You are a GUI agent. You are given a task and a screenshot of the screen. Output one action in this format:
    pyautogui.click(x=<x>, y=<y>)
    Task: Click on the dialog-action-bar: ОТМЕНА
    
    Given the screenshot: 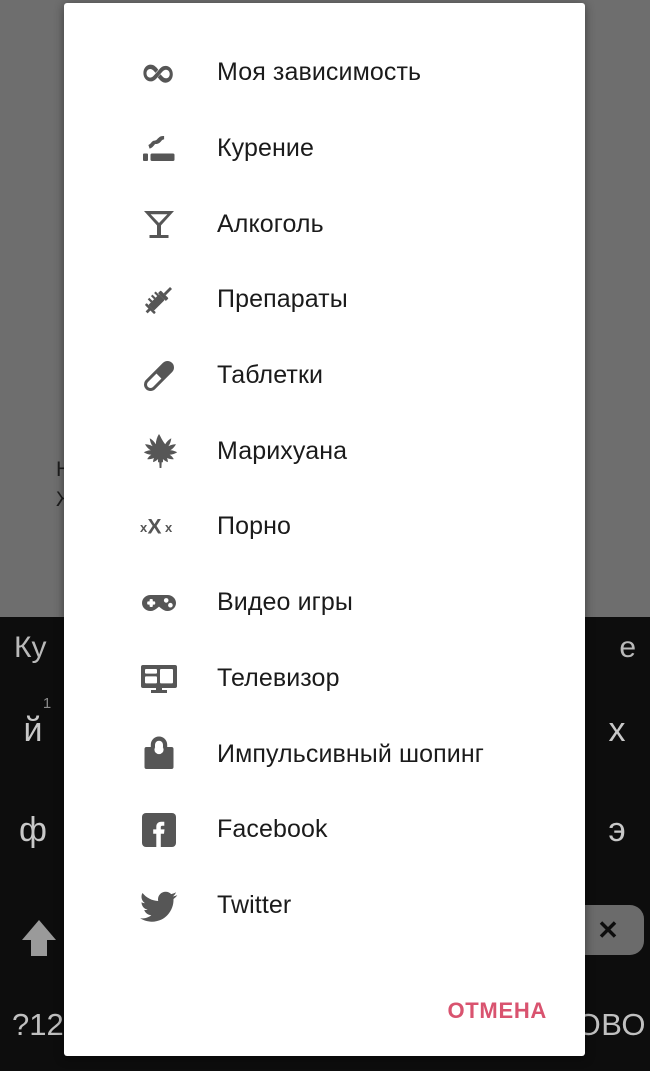 What is the action you would take?
    pyautogui.click(x=324, y=1011)
    